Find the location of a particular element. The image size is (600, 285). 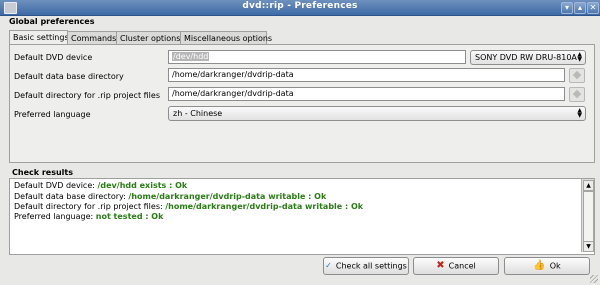

scroll-down-icon: ▼ is located at coordinates (588, 246).